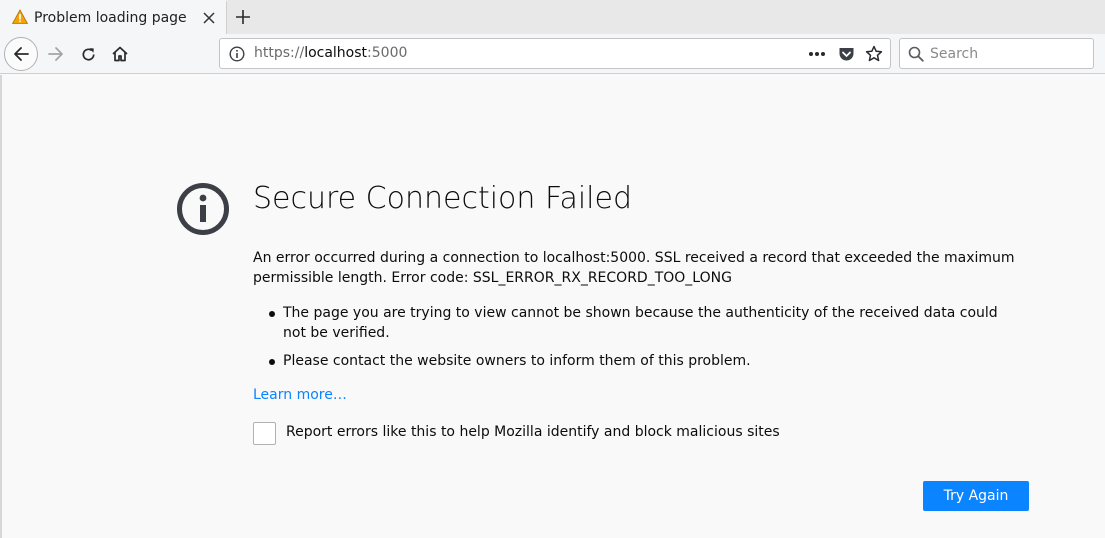  What do you see at coordinates (976, 496) in the screenshot?
I see `try-again-button: Try Again` at bounding box center [976, 496].